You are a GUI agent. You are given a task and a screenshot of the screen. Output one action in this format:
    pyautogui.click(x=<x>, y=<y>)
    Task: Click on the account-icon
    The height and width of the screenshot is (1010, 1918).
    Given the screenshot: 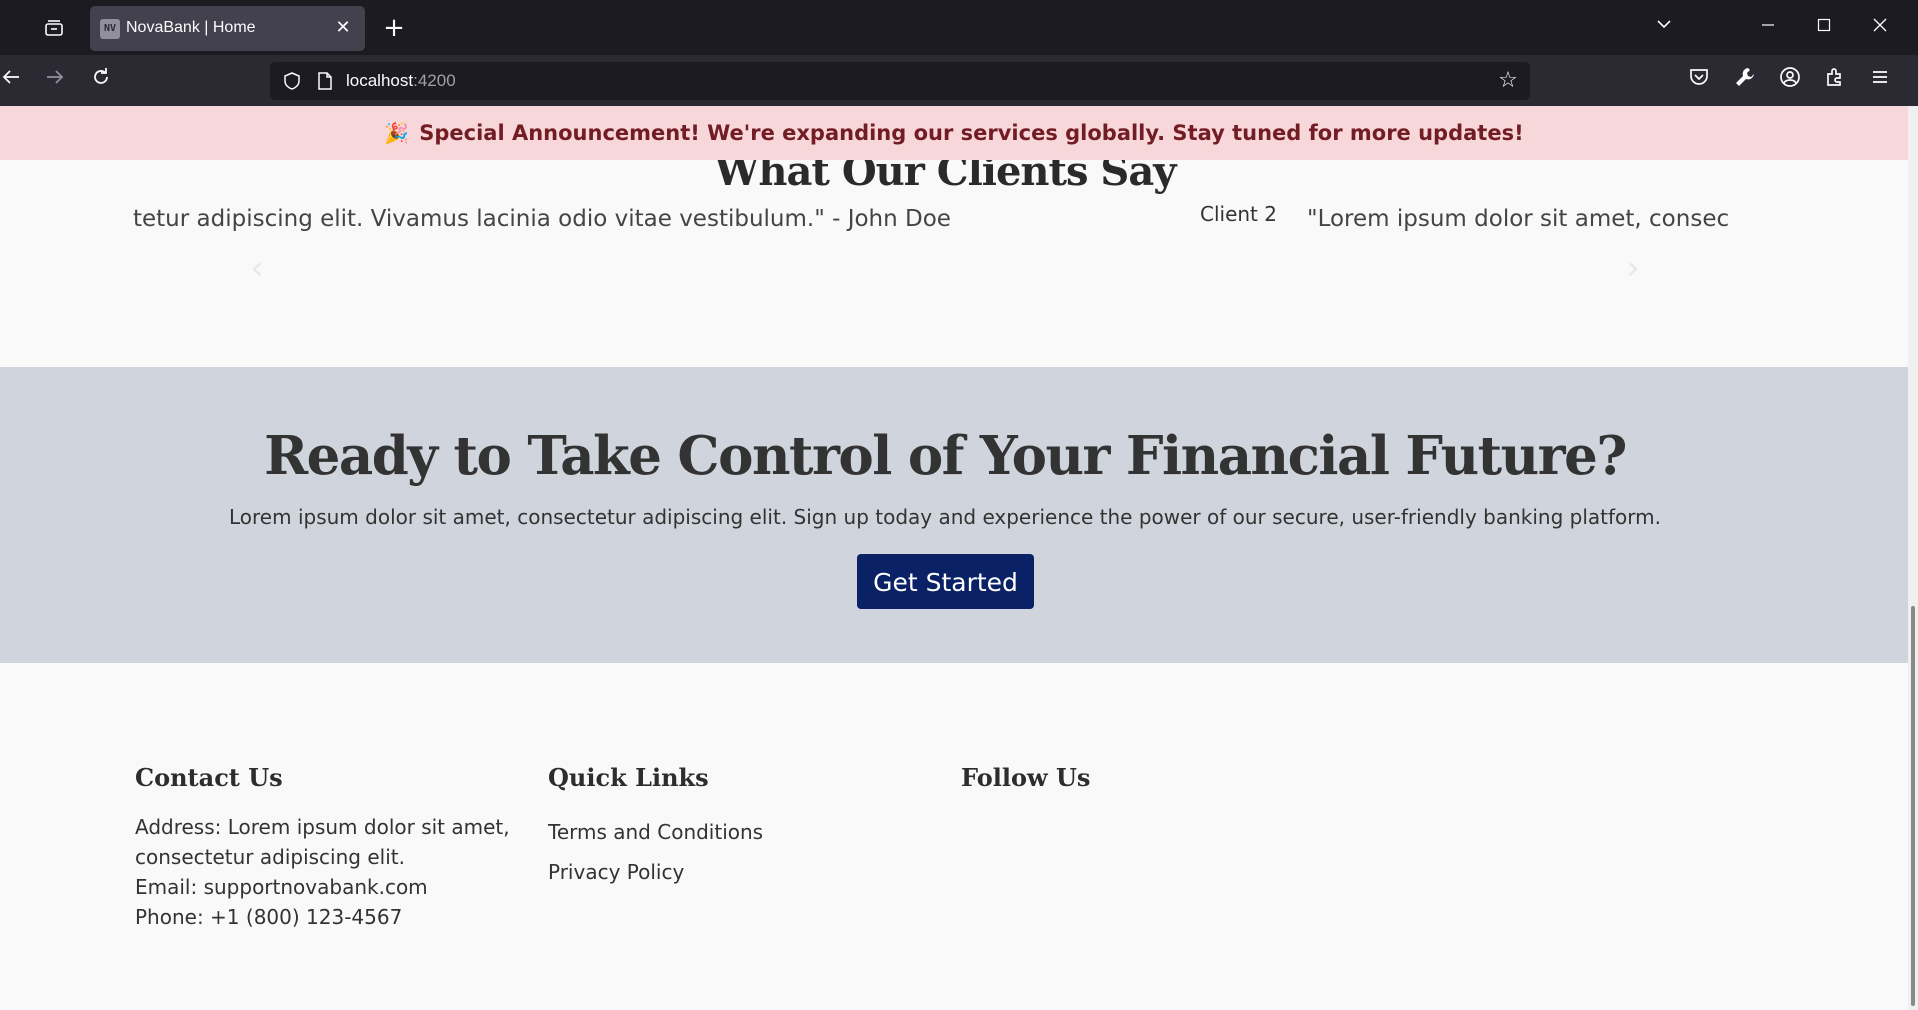 What is the action you would take?
    pyautogui.click(x=1790, y=81)
    